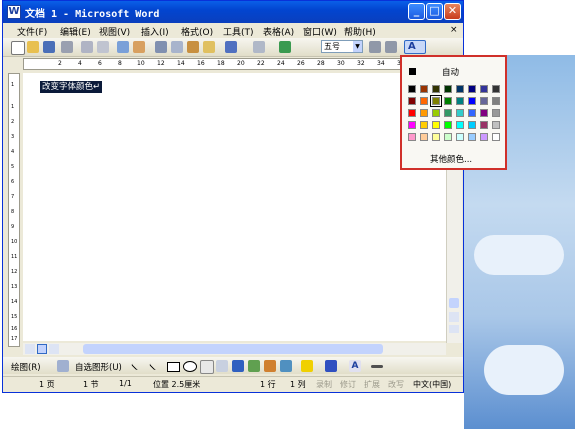 This screenshot has height=429, width=575. I want to click on redo-icon, so click(259, 47).